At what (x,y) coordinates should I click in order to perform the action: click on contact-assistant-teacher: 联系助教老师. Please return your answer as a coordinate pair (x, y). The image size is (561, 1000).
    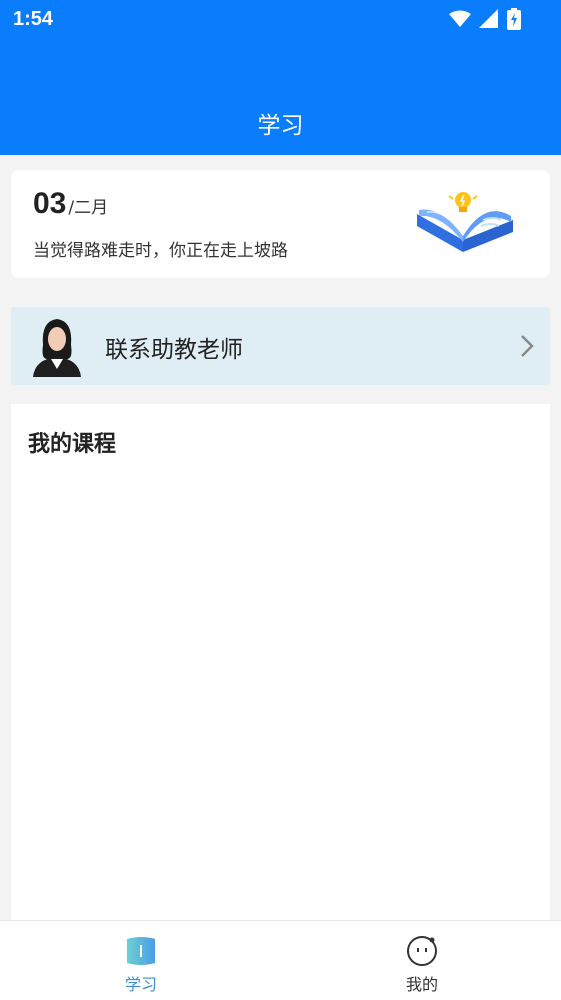
    Looking at the image, I should click on (280, 346).